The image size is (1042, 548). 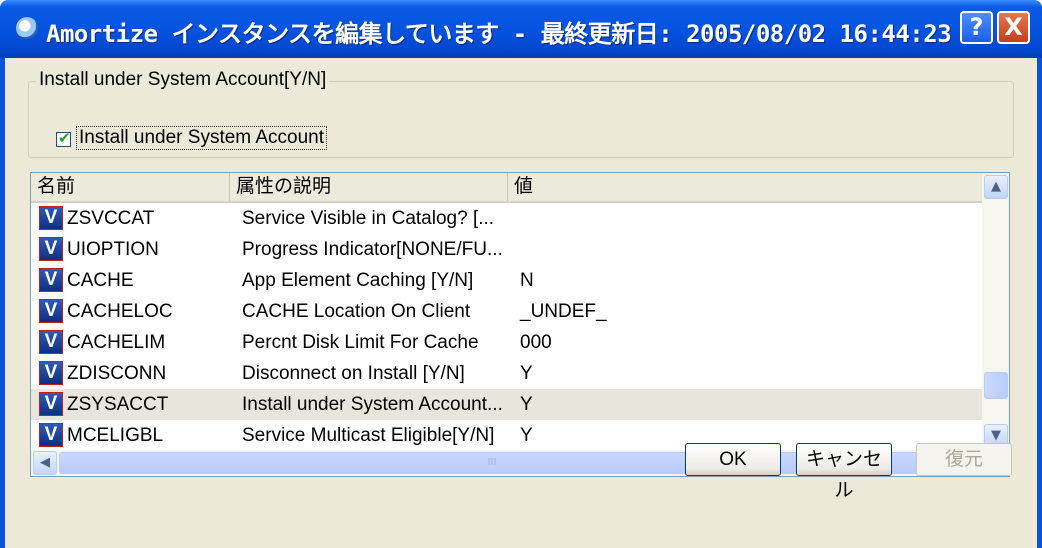 What do you see at coordinates (527, 280) in the screenshot?
I see `row-value: N` at bounding box center [527, 280].